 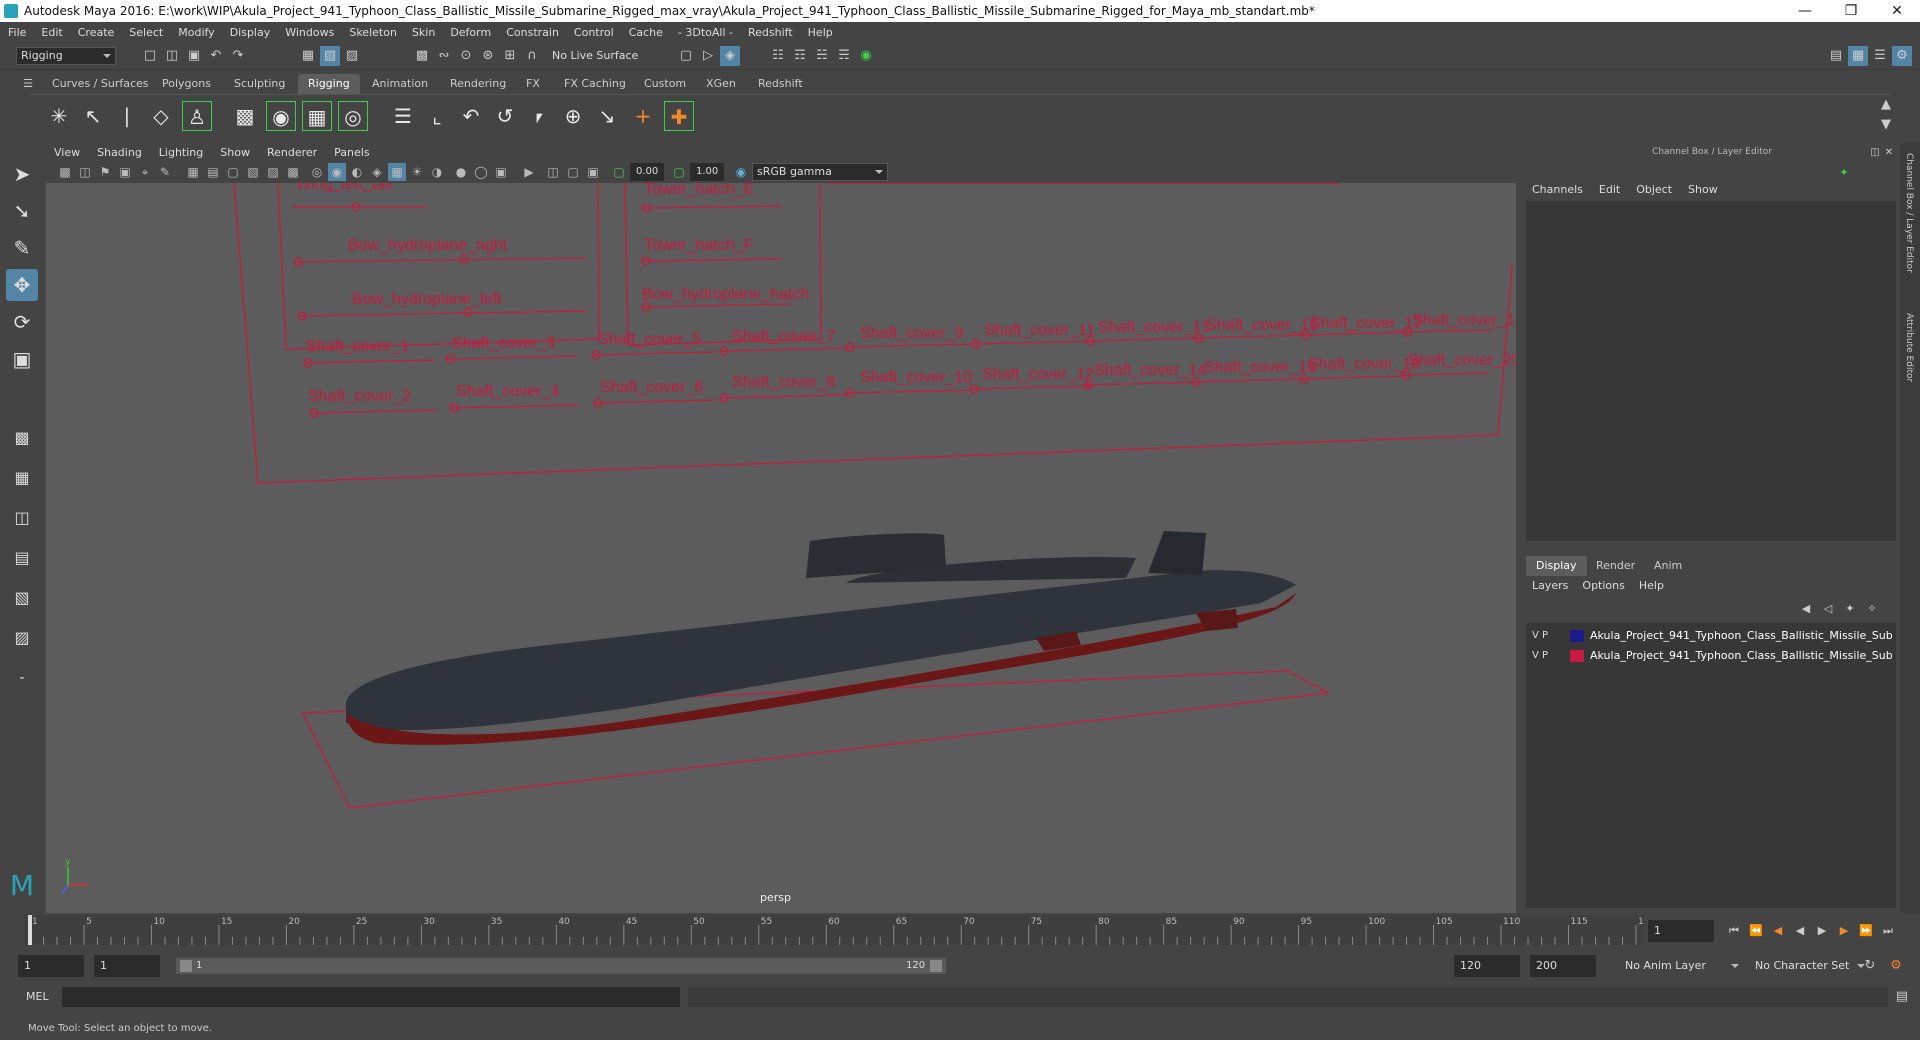 What do you see at coordinates (1806, 609) in the screenshot?
I see `move-layer-up-icon: ◀` at bounding box center [1806, 609].